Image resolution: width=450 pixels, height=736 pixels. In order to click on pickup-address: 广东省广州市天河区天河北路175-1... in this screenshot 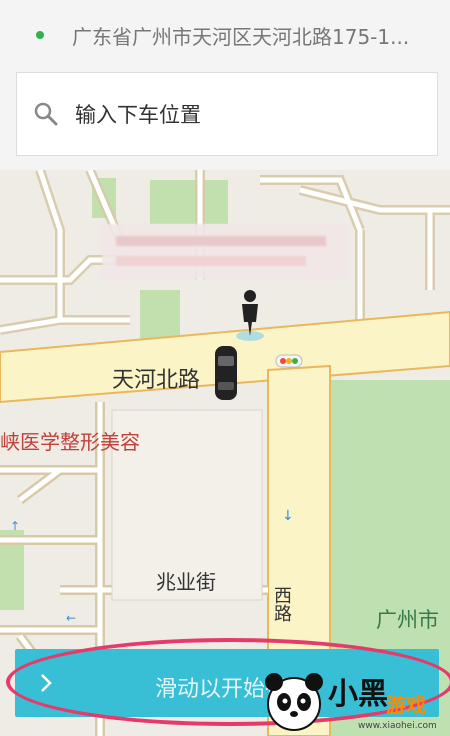, I will do `click(241, 36)`.